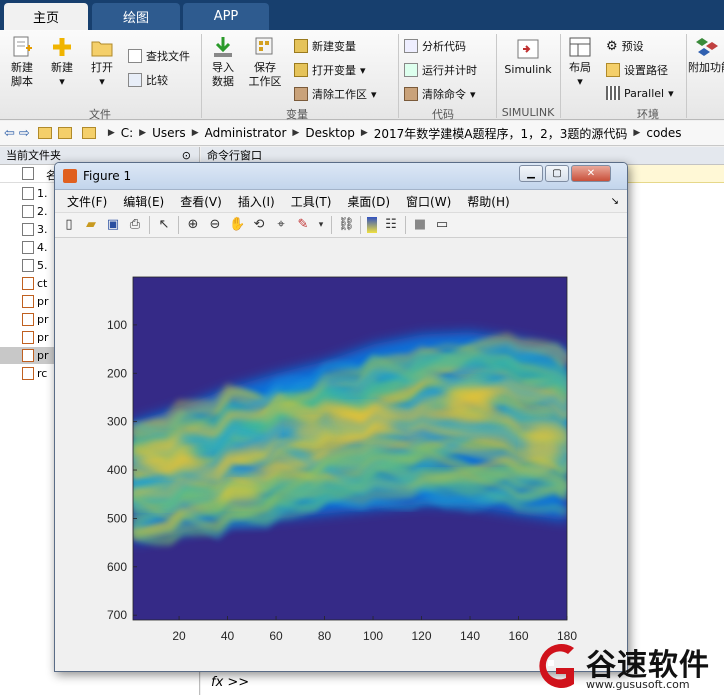  I want to click on back-arrow-icon: ⇦, so click(9, 133).